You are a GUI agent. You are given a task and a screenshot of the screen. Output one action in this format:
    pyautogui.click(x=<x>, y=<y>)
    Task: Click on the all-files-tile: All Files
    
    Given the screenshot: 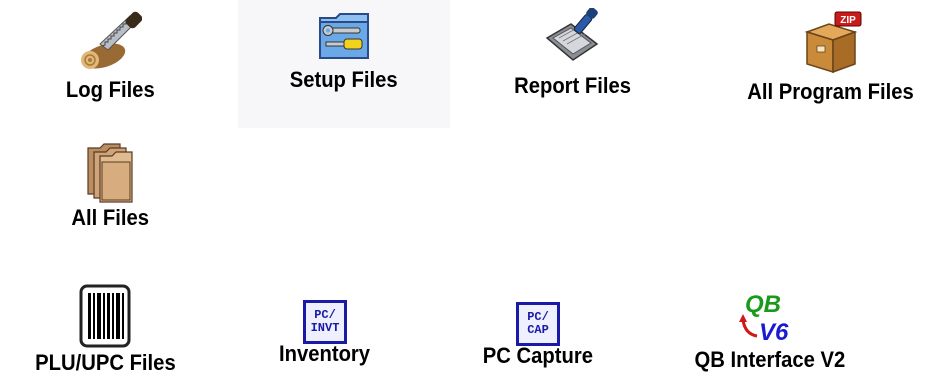 What is the action you would take?
    pyautogui.click(x=110, y=187)
    